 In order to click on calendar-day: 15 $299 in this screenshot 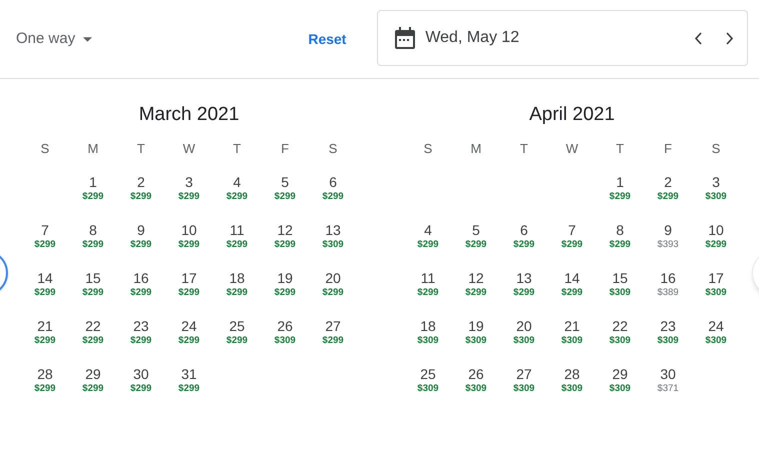, I will do `click(93, 284)`.